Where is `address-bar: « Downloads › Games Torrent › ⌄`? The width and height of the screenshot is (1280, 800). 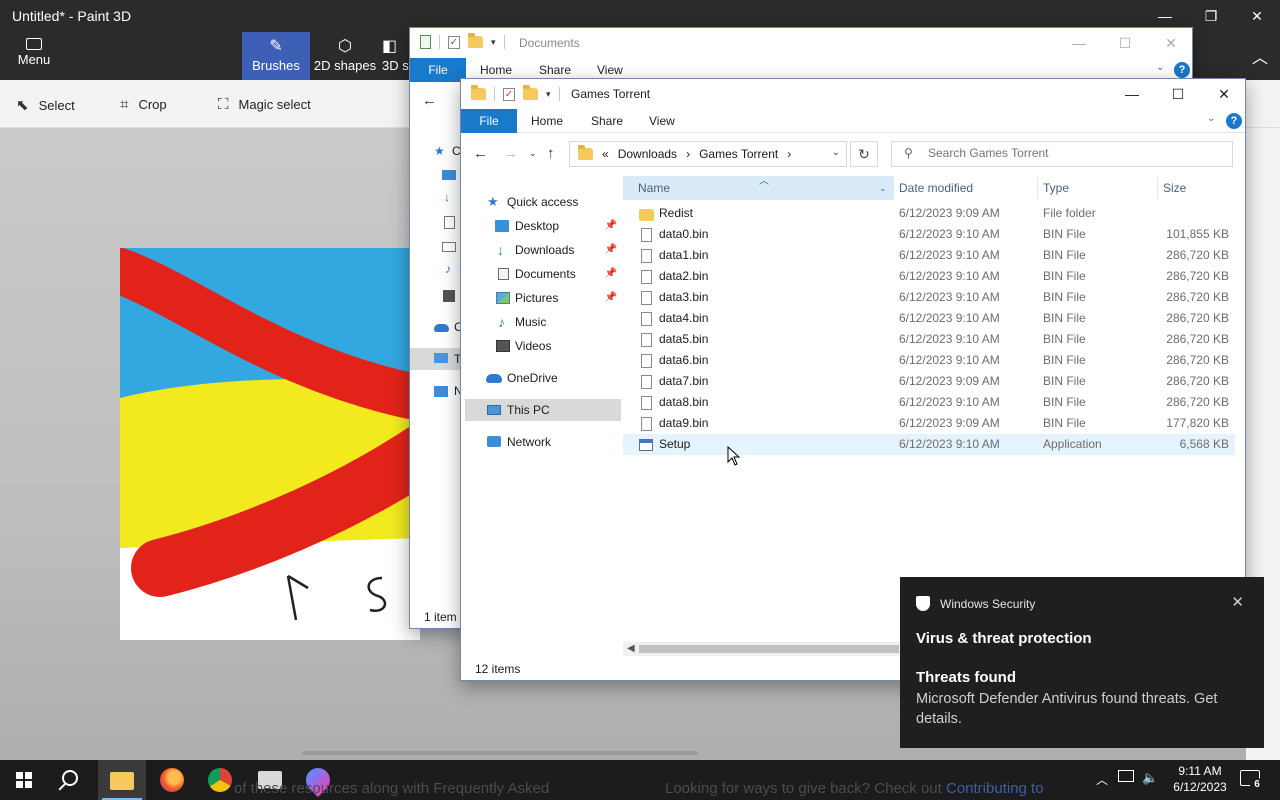 address-bar: « Downloads › Games Torrent › ⌄ is located at coordinates (708, 154).